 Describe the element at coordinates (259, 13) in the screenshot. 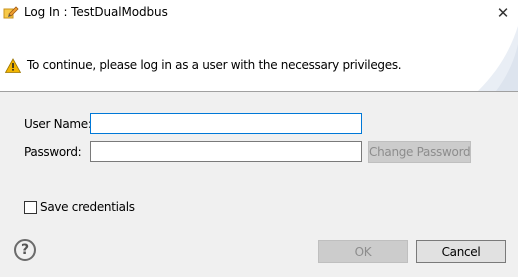

I see `title-bar: Log In : TestDualModbus ✕` at that location.